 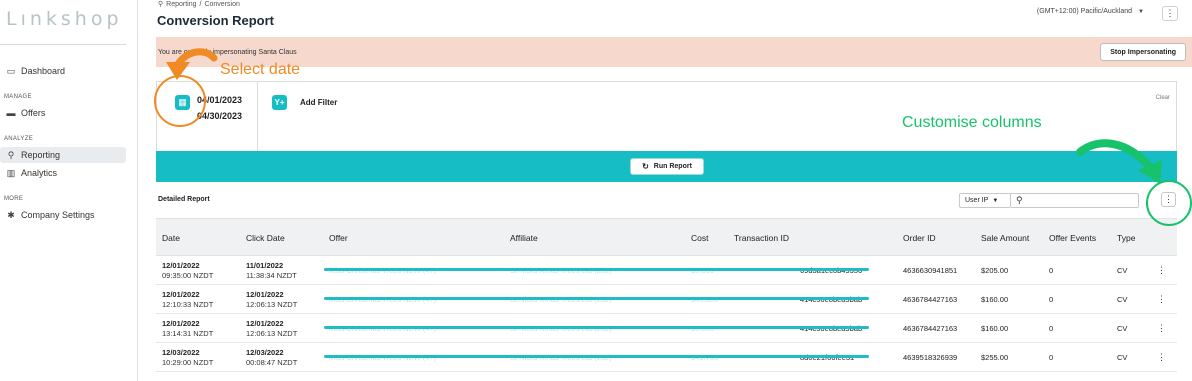 What do you see at coordinates (1126, 238) in the screenshot?
I see `column-header-type: Type` at bounding box center [1126, 238].